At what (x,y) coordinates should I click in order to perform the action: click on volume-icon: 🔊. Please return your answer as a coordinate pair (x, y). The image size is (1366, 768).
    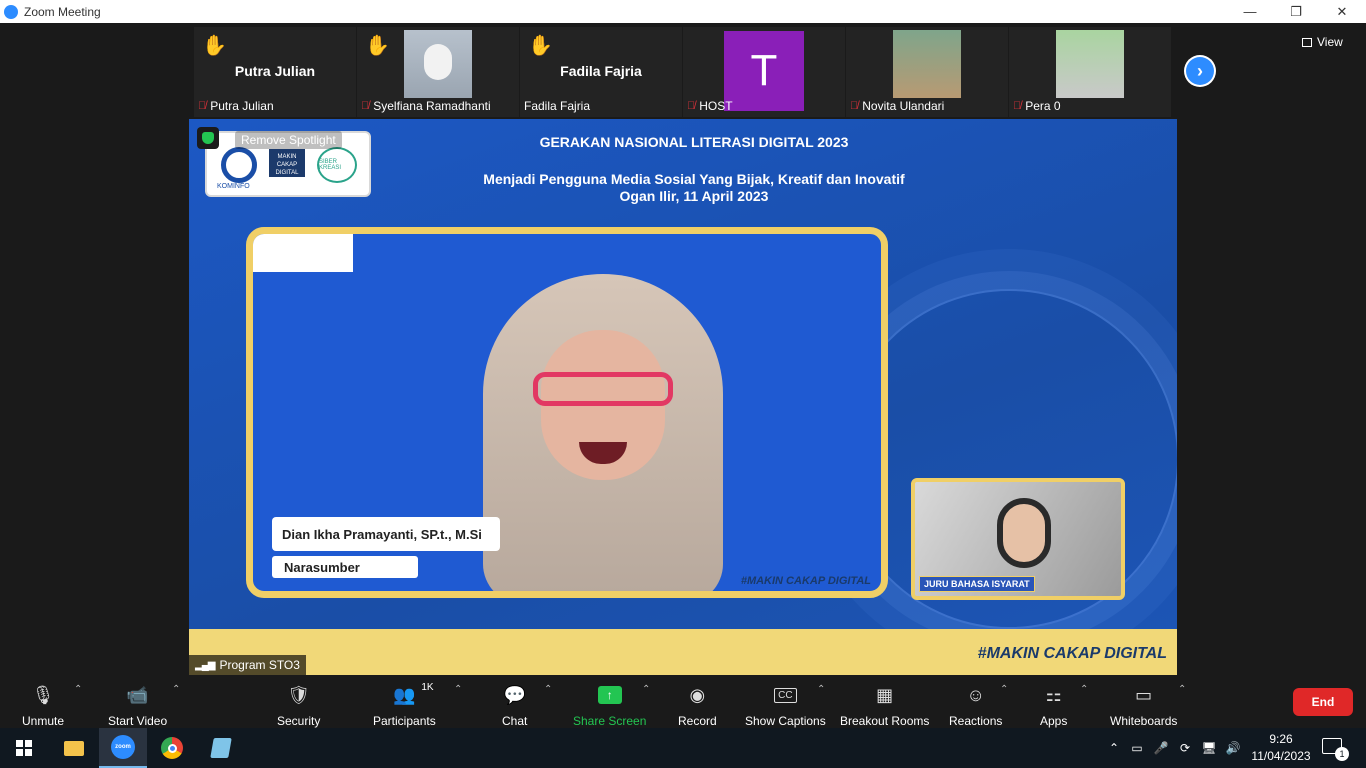
    Looking at the image, I should click on (1233, 748).